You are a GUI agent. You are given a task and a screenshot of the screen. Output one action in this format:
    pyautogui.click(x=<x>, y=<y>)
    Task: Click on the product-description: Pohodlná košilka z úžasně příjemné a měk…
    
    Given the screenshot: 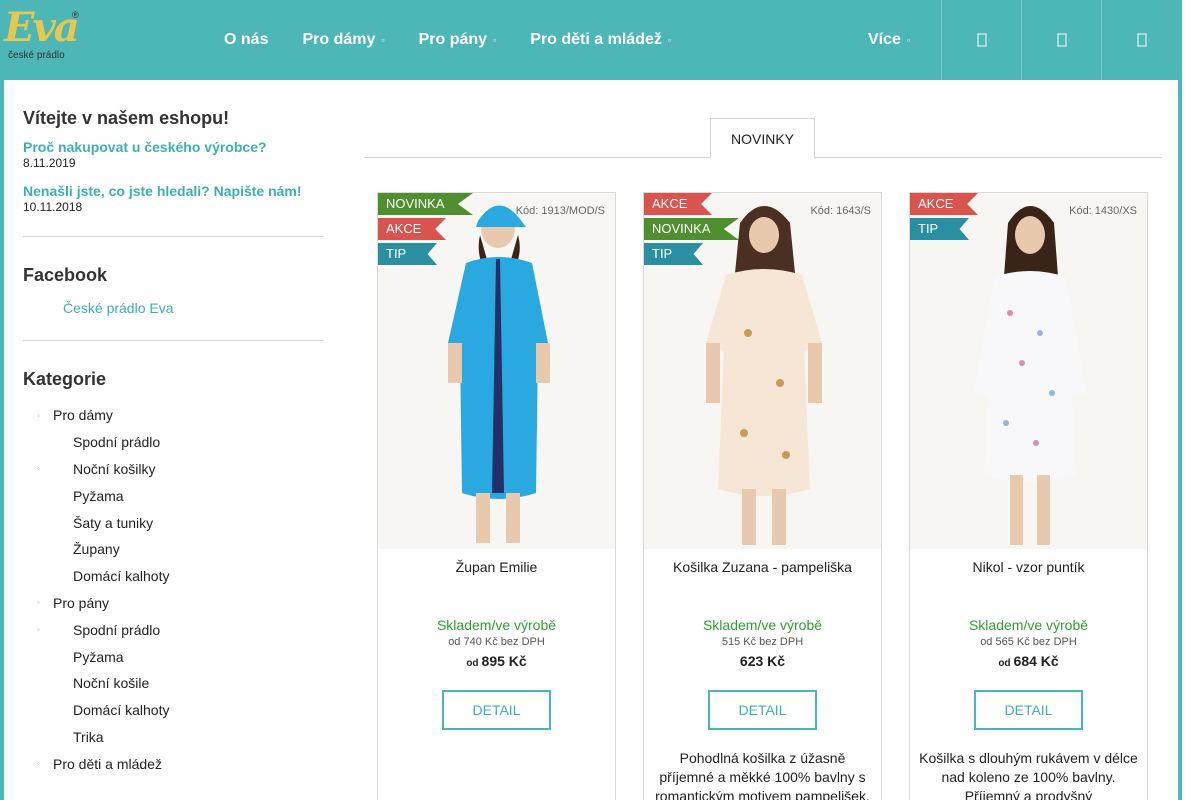 What is the action you would take?
    pyautogui.click(x=762, y=775)
    